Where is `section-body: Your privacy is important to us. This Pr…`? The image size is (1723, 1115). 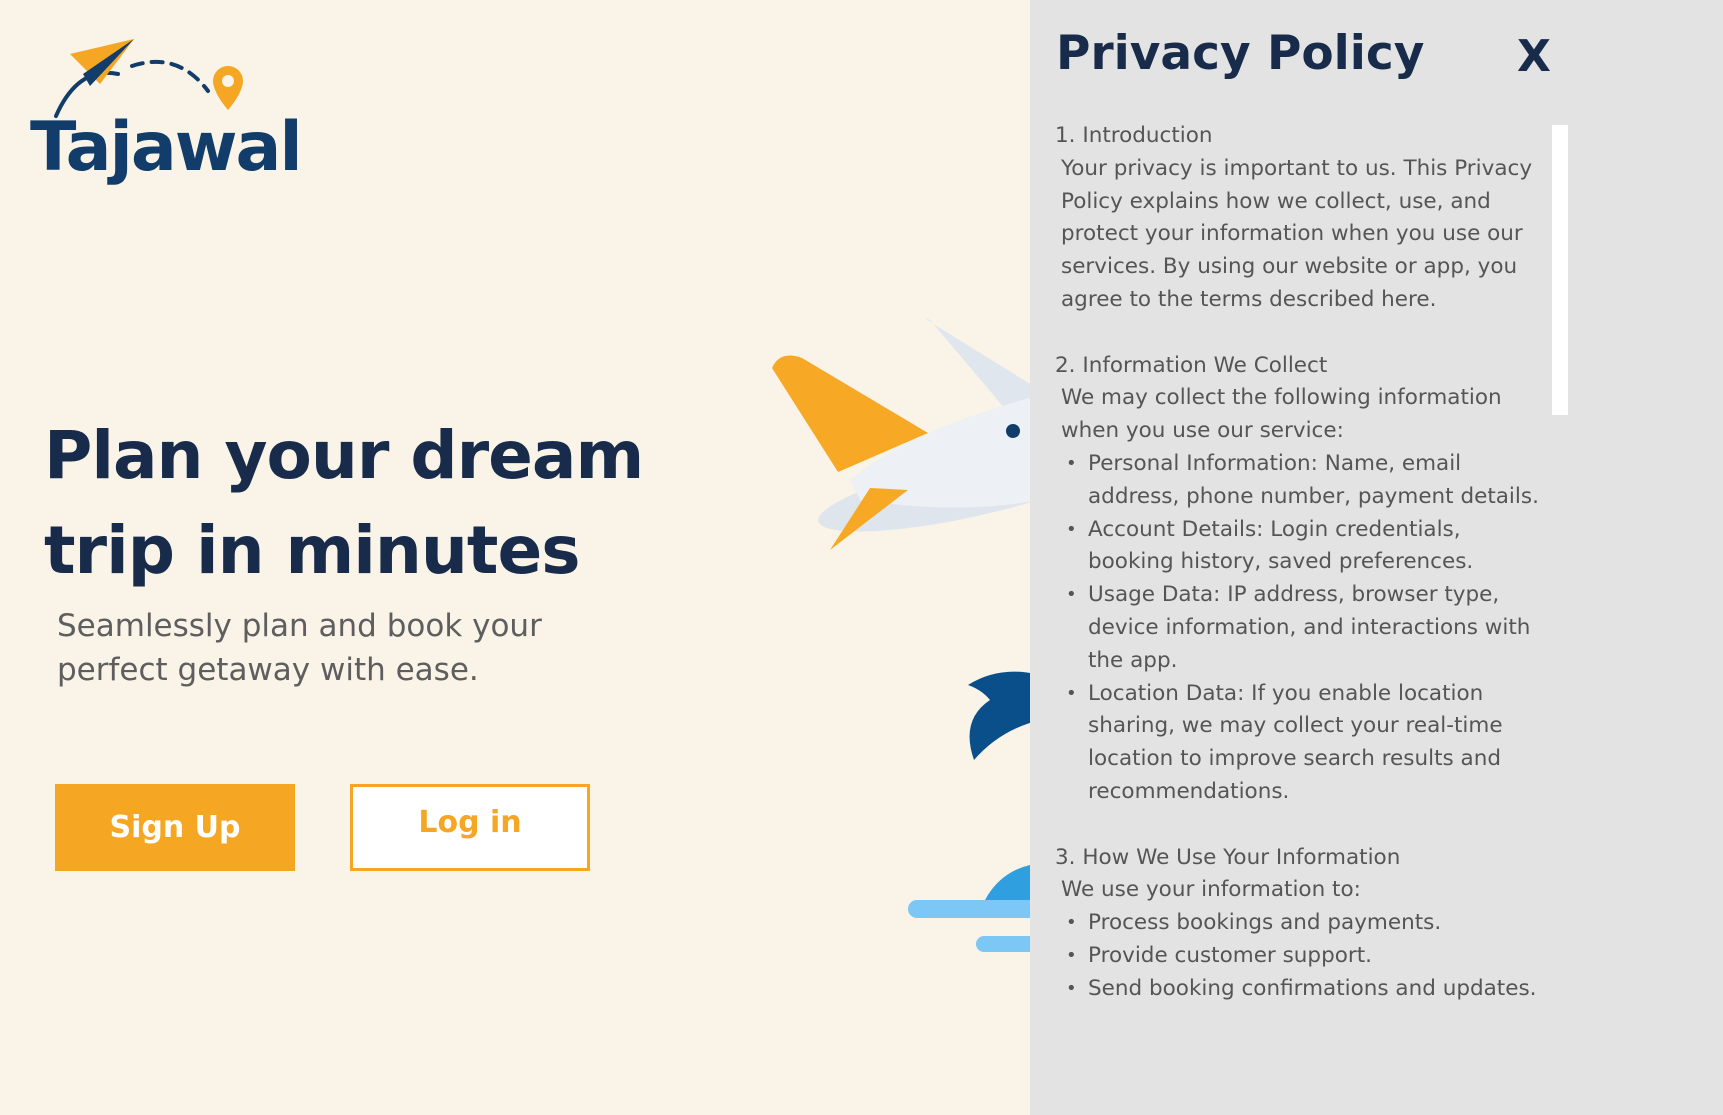
section-body: Your privacy is important to us. This Pr… is located at coordinates (1297, 233).